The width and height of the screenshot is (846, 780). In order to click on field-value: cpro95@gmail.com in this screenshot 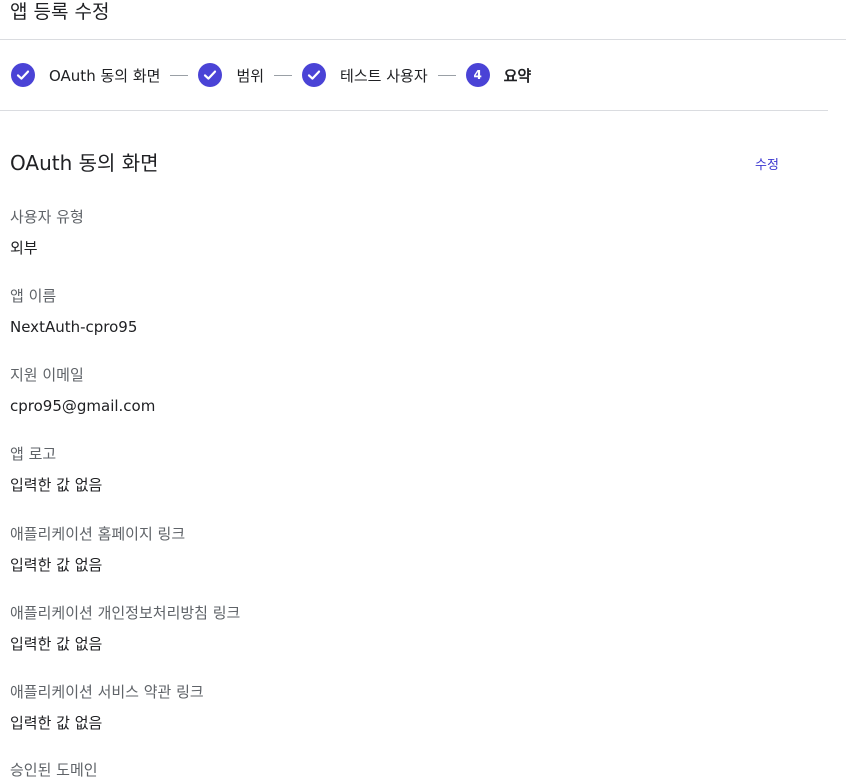, I will do `click(83, 406)`.